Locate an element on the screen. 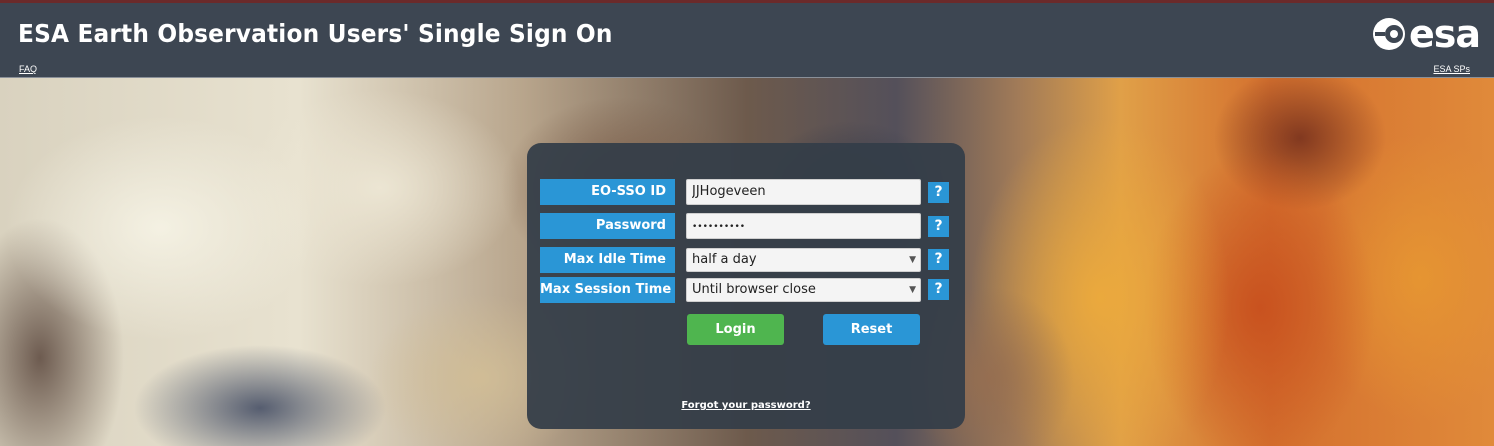  eo-sso-id-input is located at coordinates (802, 191).